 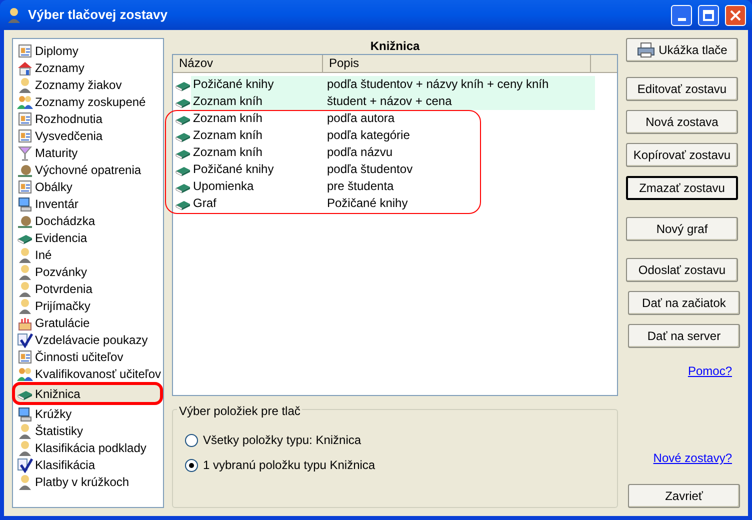 I want to click on column-header: Popis, so click(x=457, y=63).